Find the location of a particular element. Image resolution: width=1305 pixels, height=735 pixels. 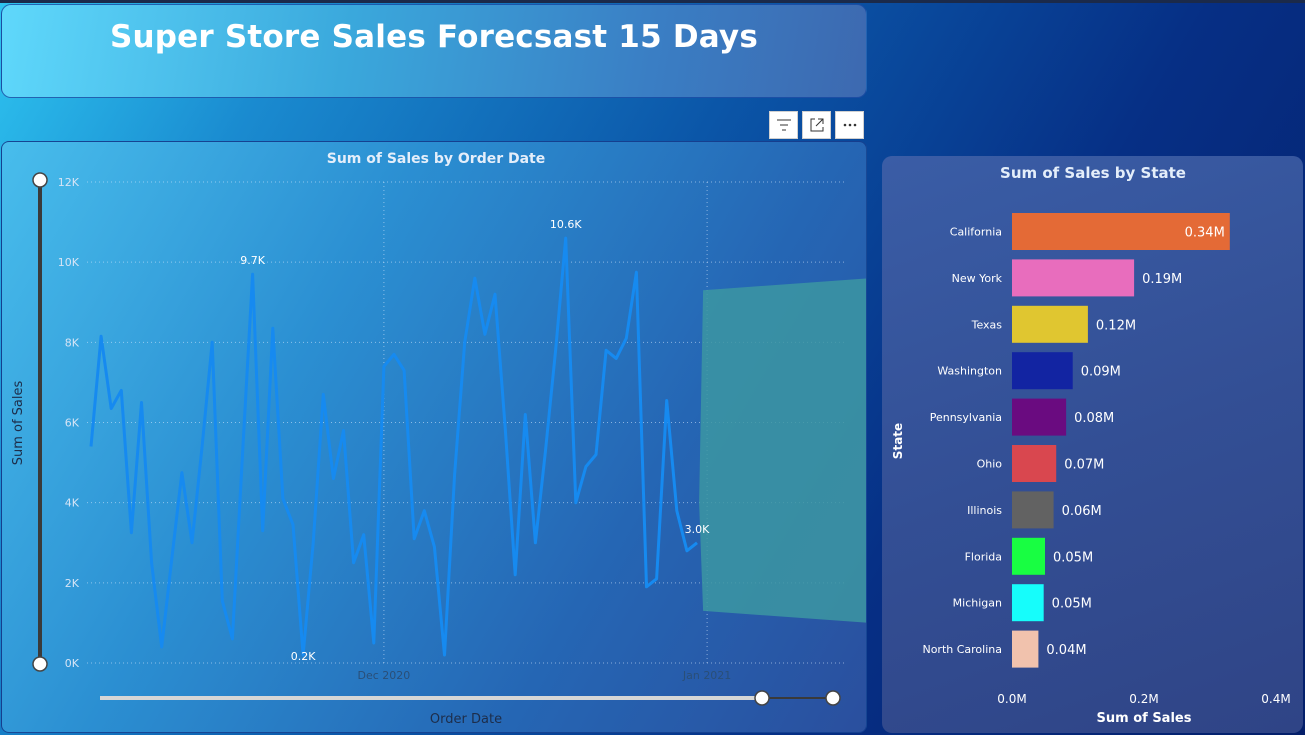

more-options-icon is located at coordinates (849, 125).